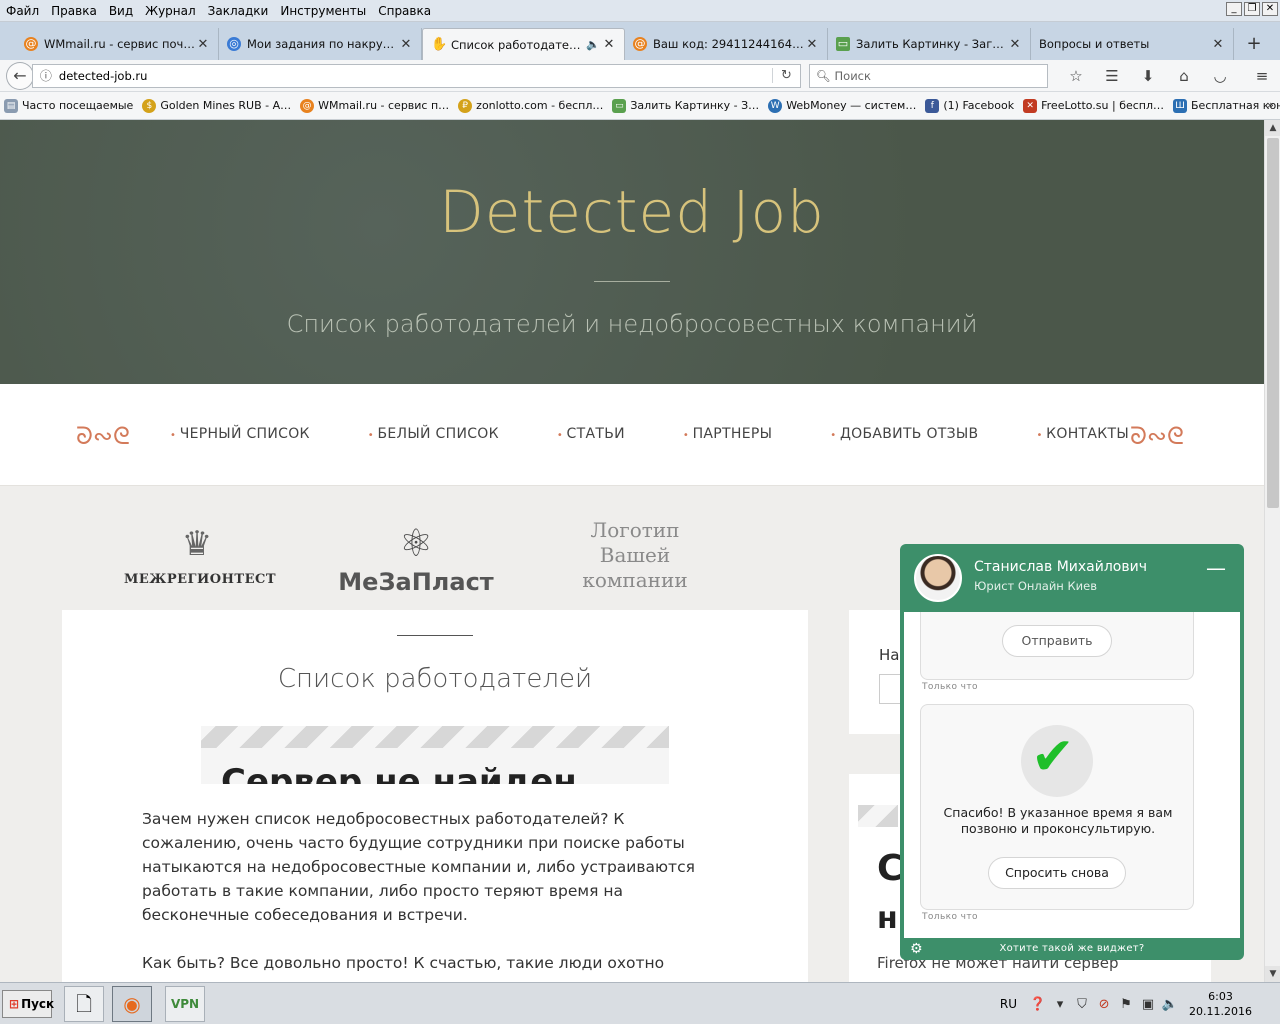 The height and width of the screenshot is (1024, 1280). Describe the element at coordinates (103, 436) in the screenshot. I see `ornament-left-icon: ᘐ∾ᘓ` at that location.